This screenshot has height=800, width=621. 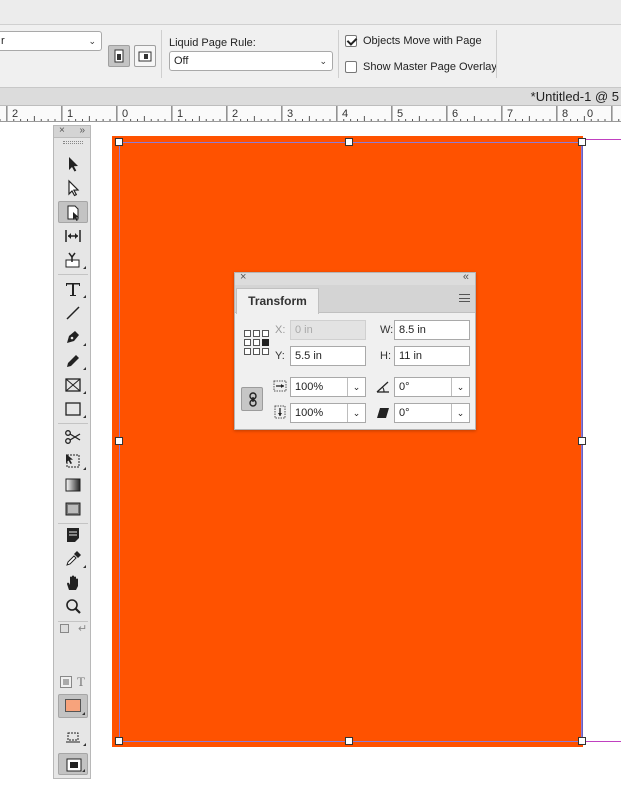 What do you see at coordinates (280, 412) in the screenshot?
I see `scale-y-icon` at bounding box center [280, 412].